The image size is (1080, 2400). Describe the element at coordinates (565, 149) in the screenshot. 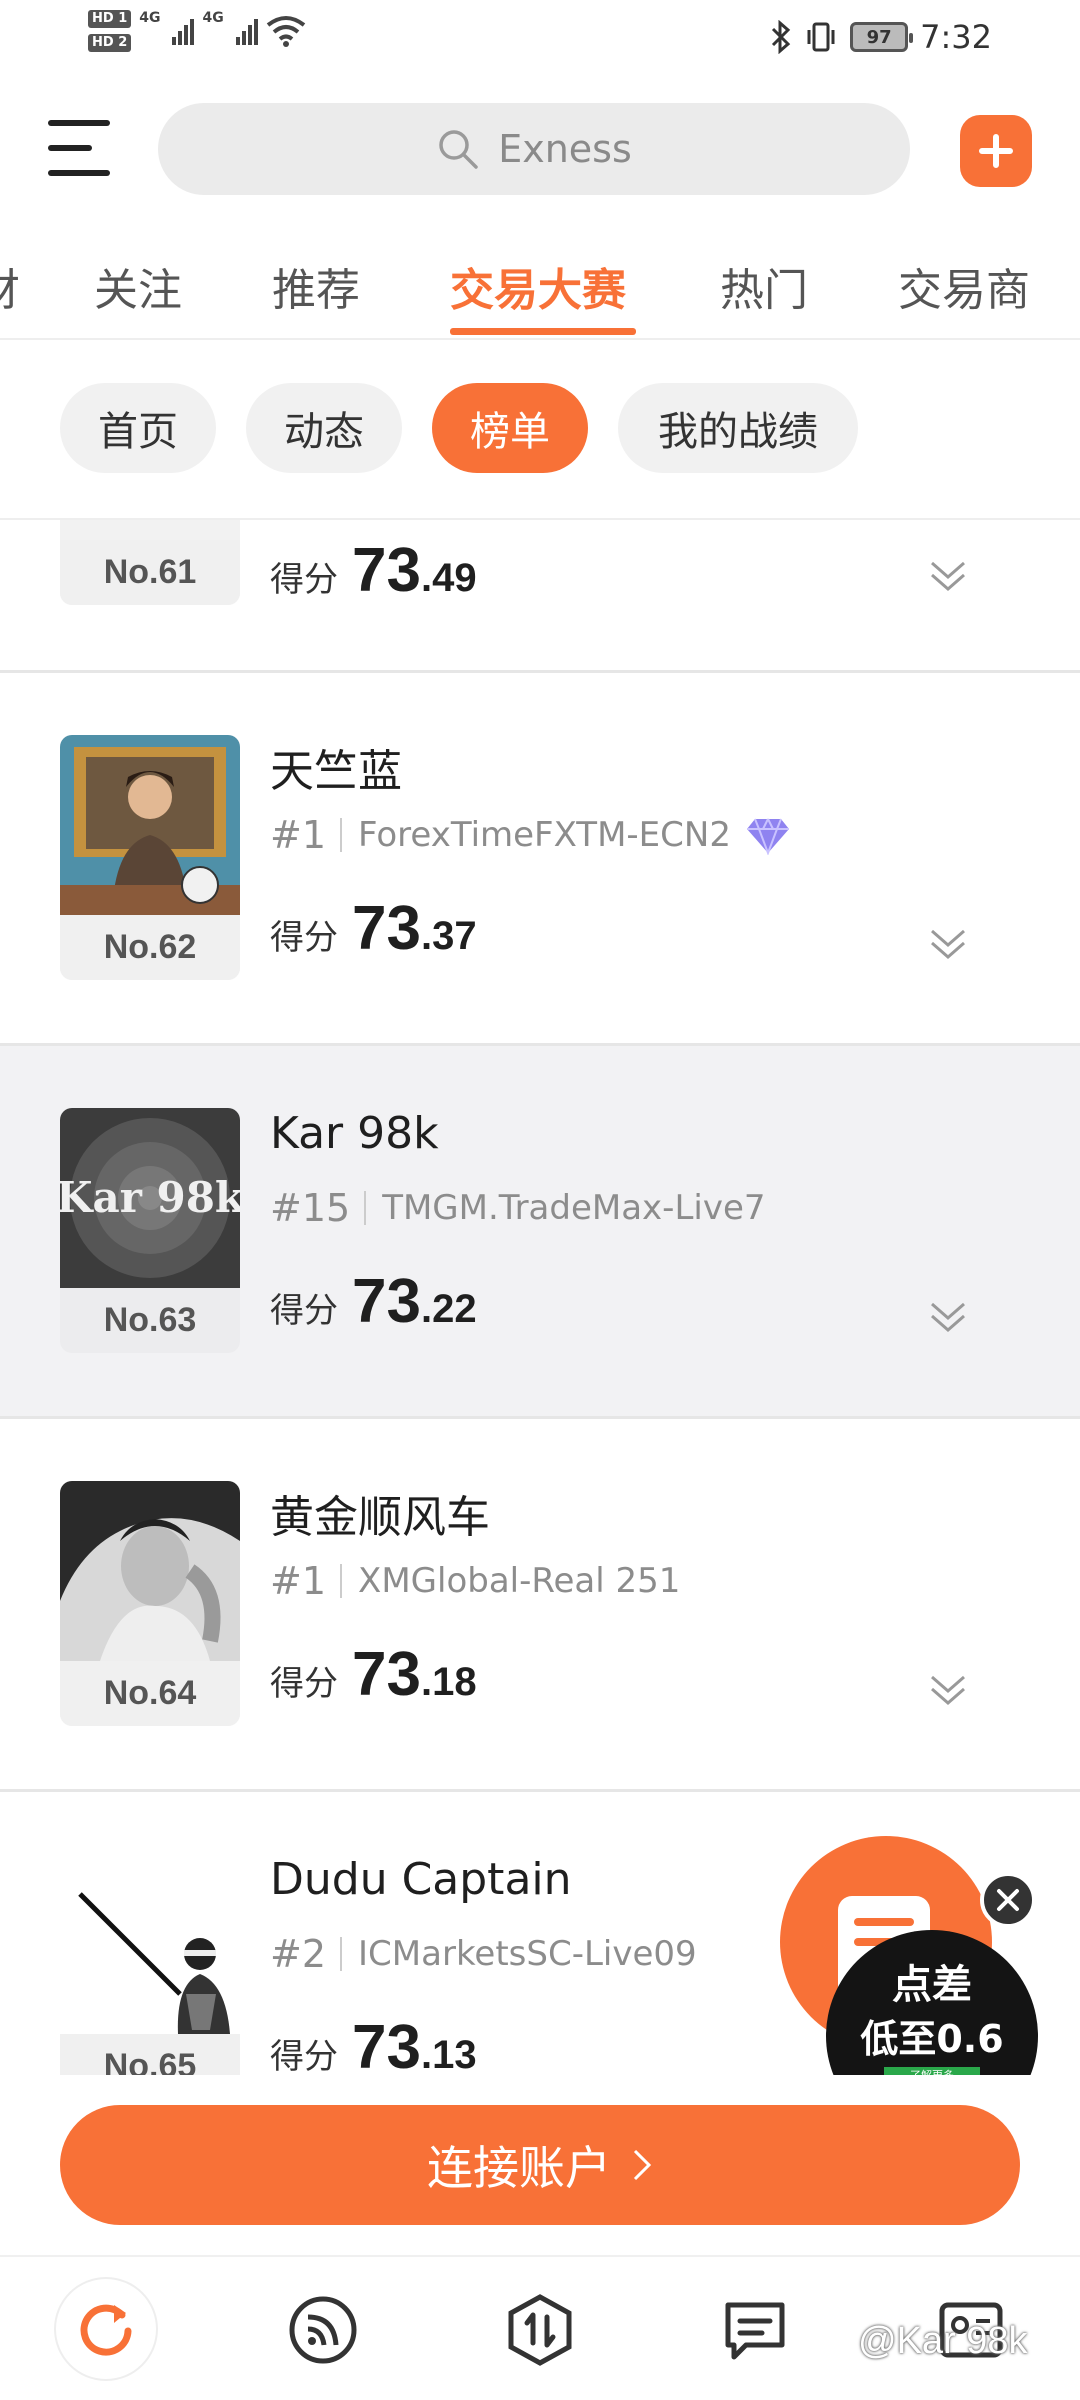

I see `search-placeholder: Exness` at that location.